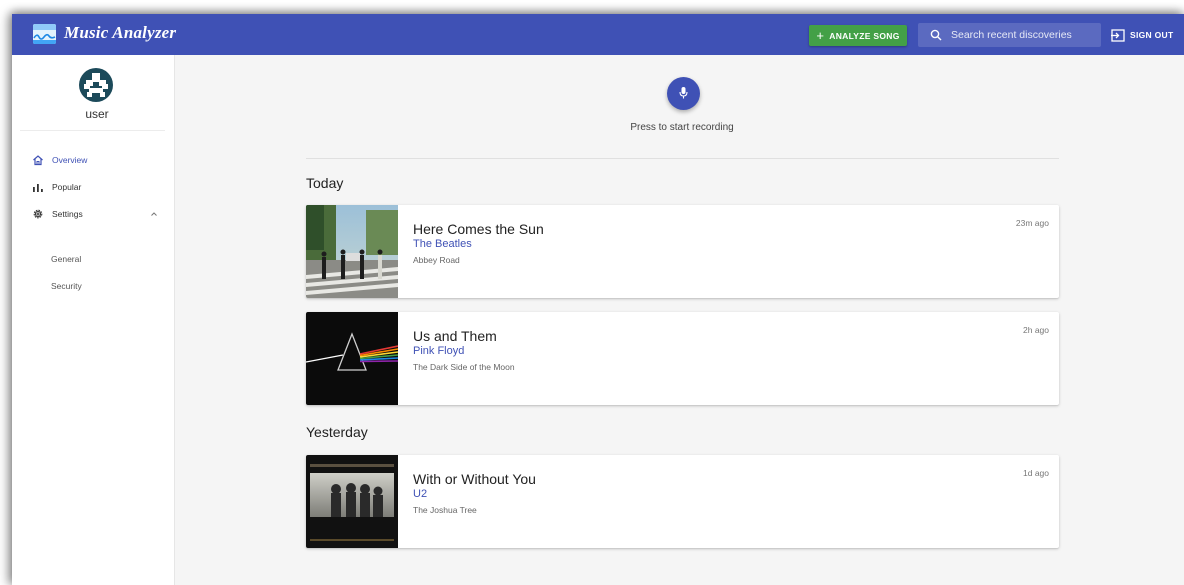 The image size is (1184, 585). I want to click on sidebar-item-label: Overview, so click(70, 160).